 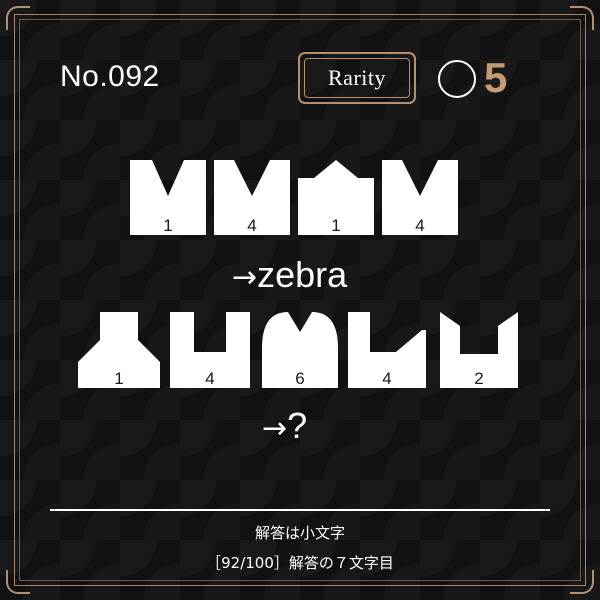 I want to click on row2-tile-number: 2, so click(x=478, y=378).